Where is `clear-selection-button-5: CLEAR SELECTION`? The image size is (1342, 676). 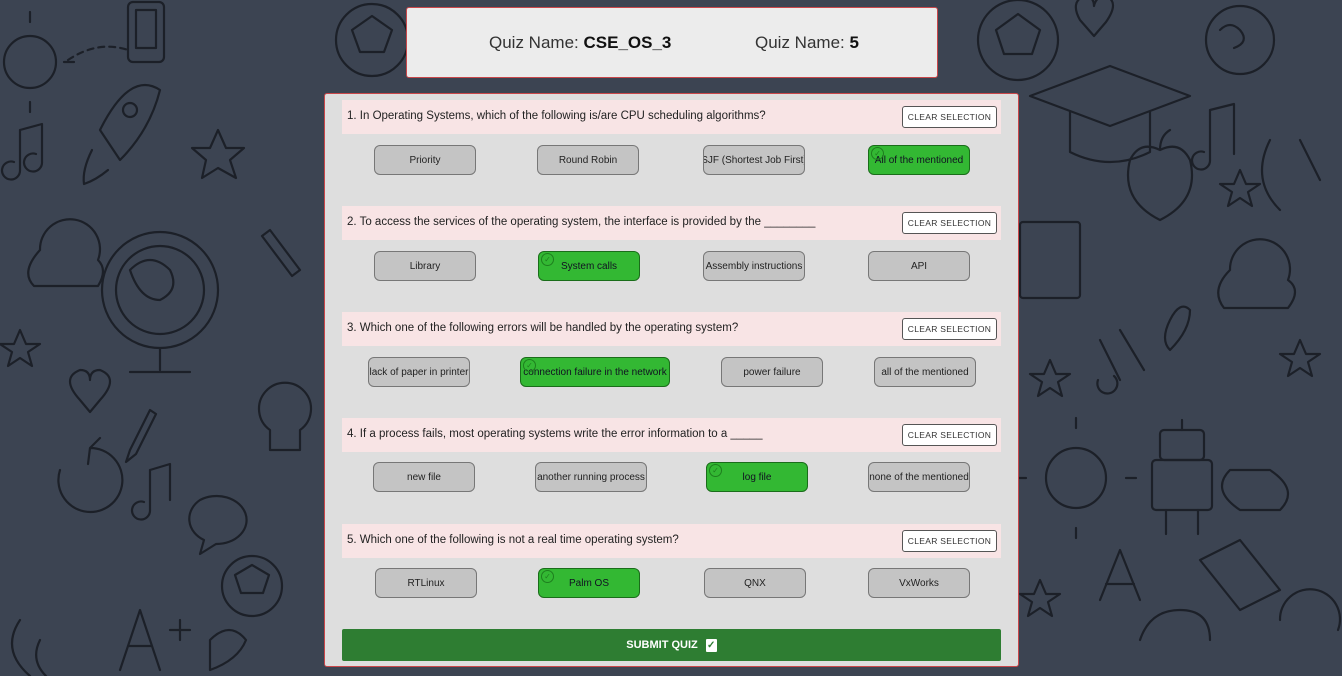 clear-selection-button-5: CLEAR SELECTION is located at coordinates (949, 541).